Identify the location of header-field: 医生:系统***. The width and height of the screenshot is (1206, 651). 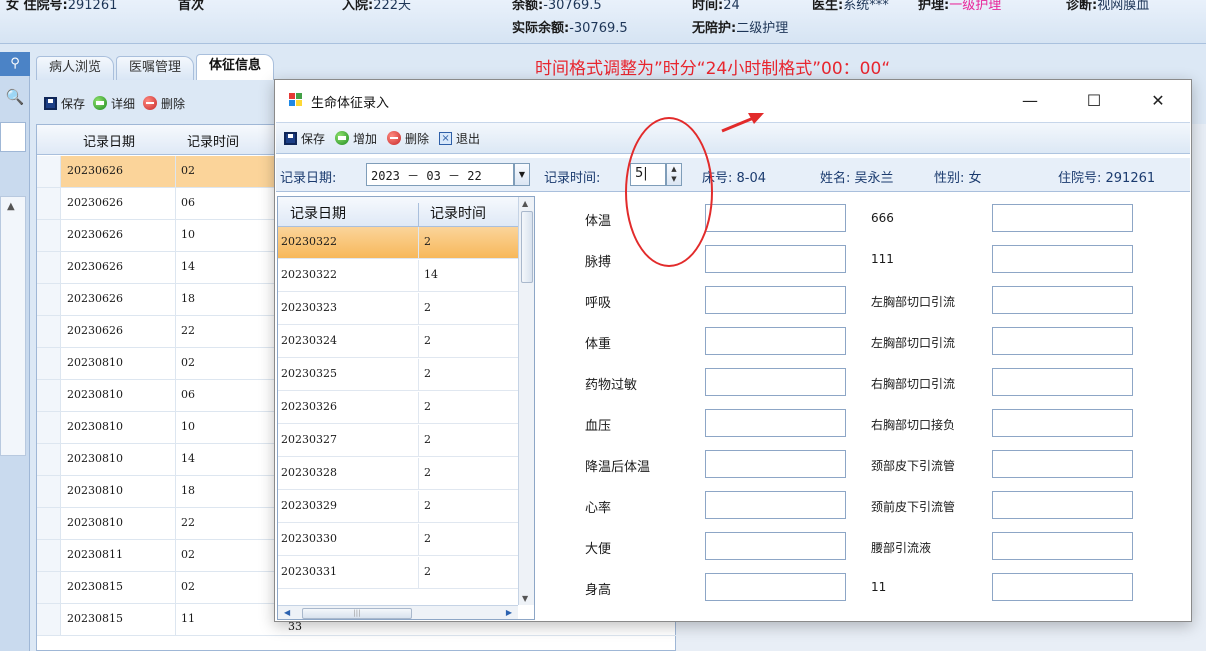
(850, 6).